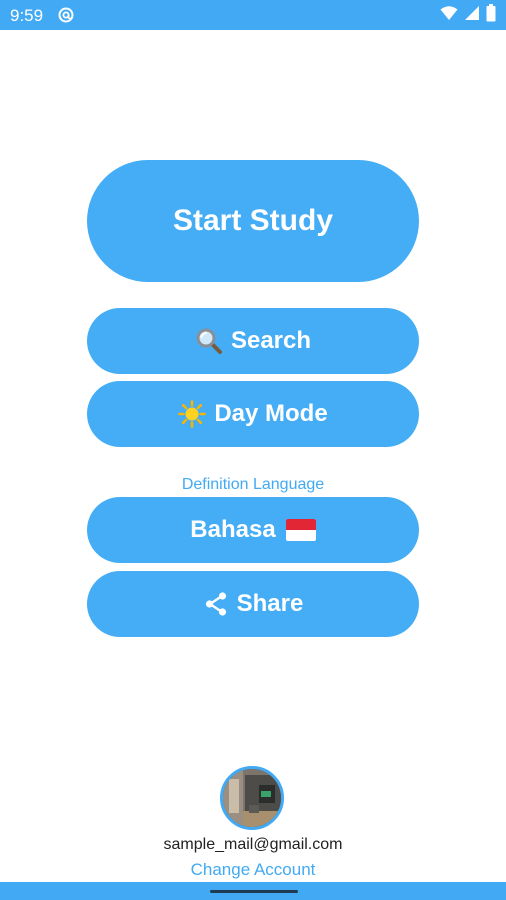  I want to click on signal-icon, so click(472, 15).